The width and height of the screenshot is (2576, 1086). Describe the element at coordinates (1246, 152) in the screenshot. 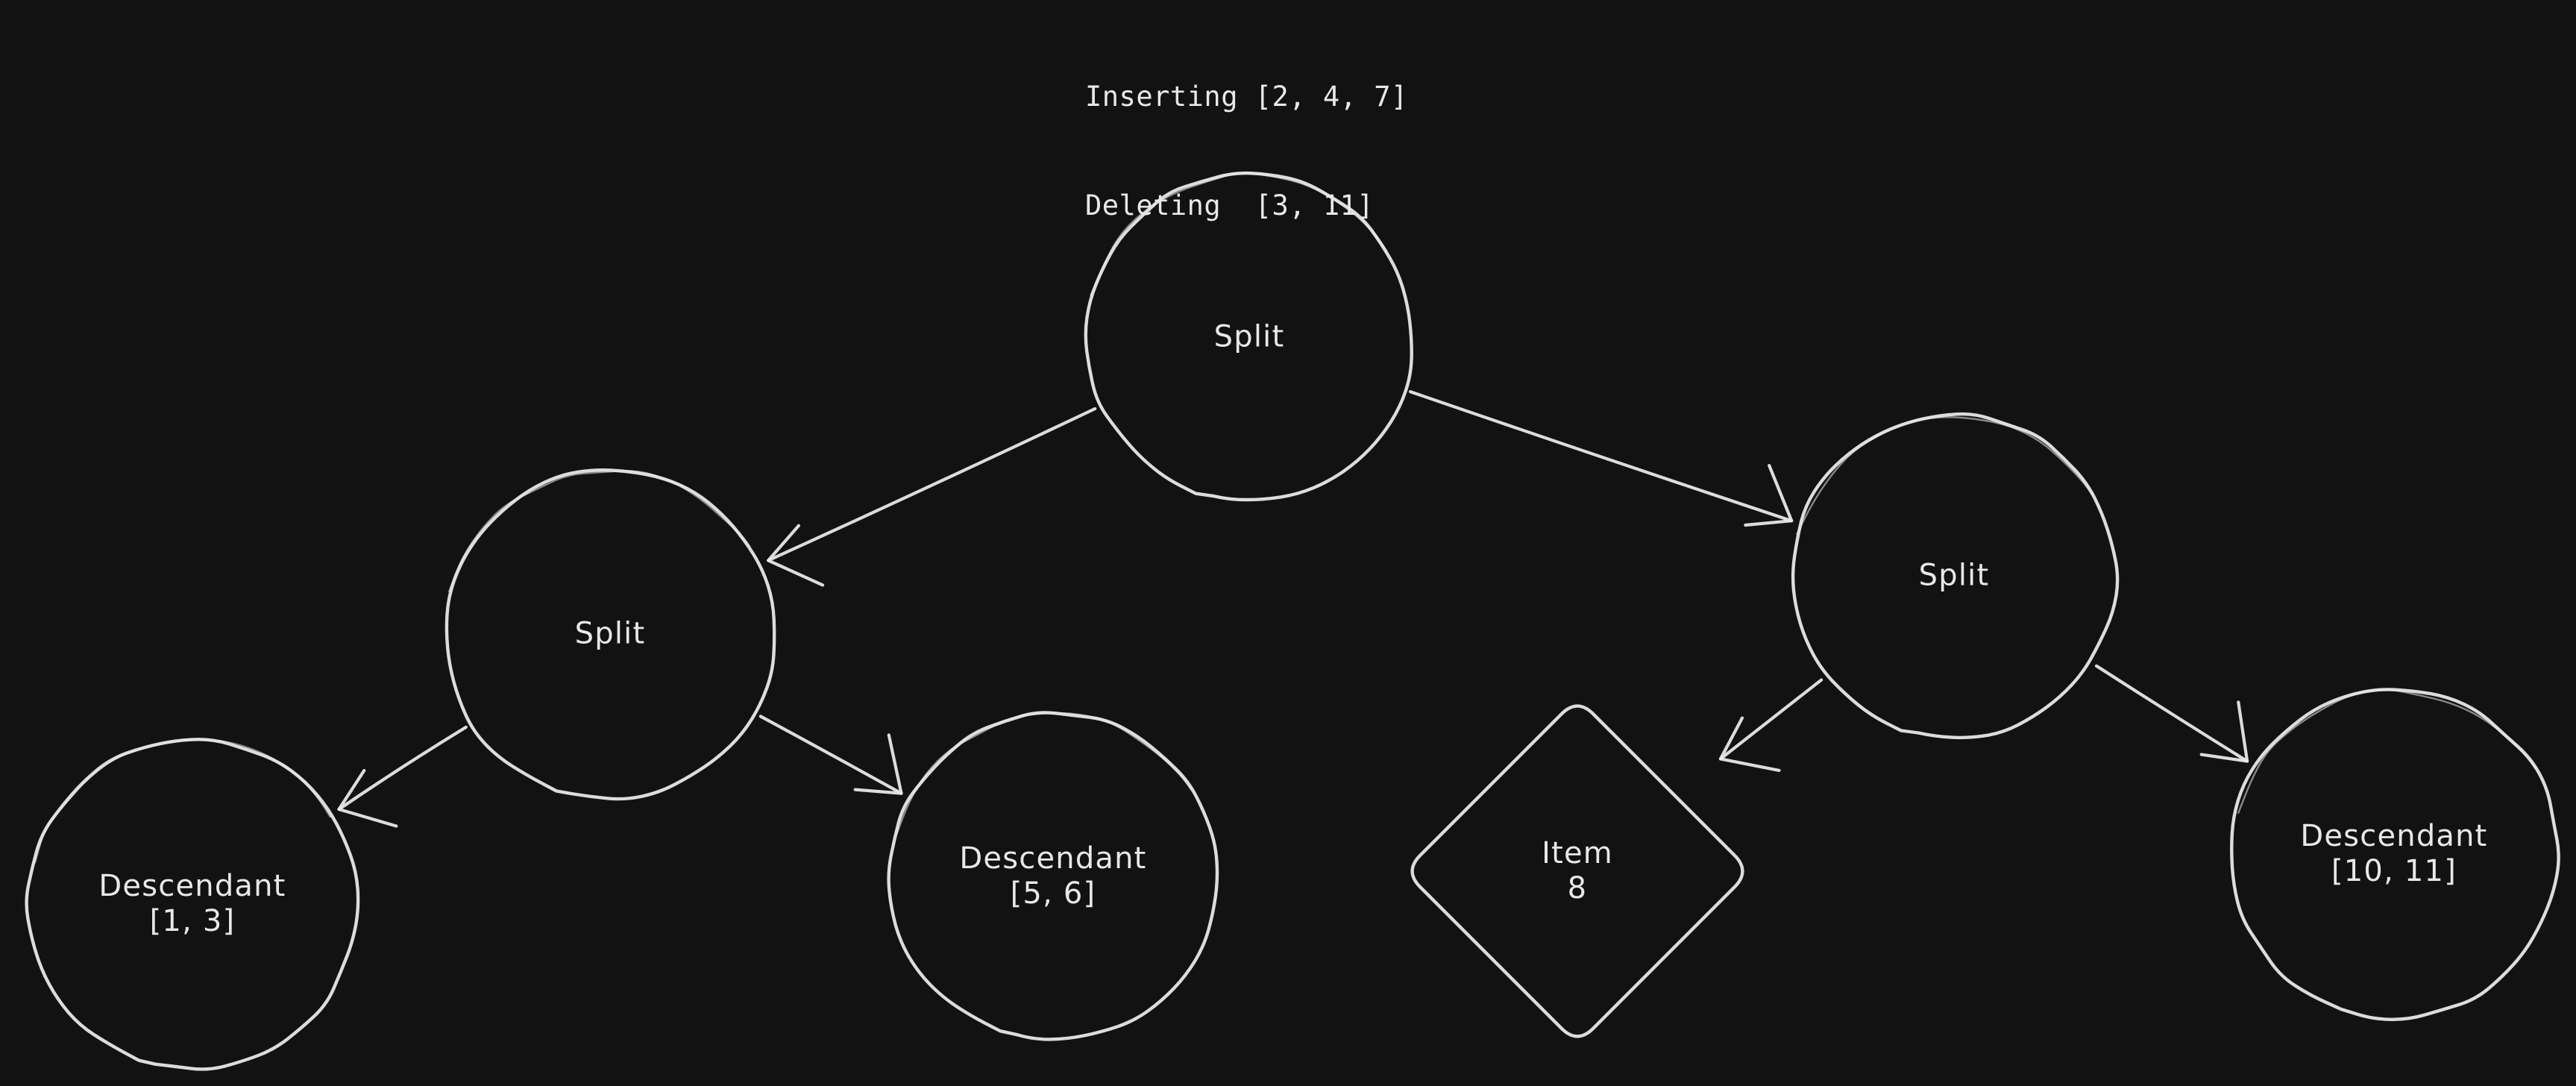

I see `header-annotation: Inserting [2, 4, 7] Deleting [3, 11]` at that location.